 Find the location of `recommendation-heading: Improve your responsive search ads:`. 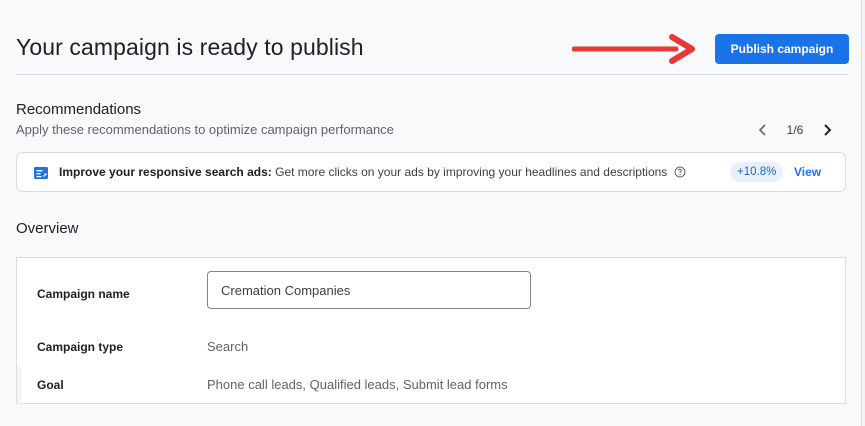

recommendation-heading: Improve your responsive search ads: is located at coordinates (165, 172).